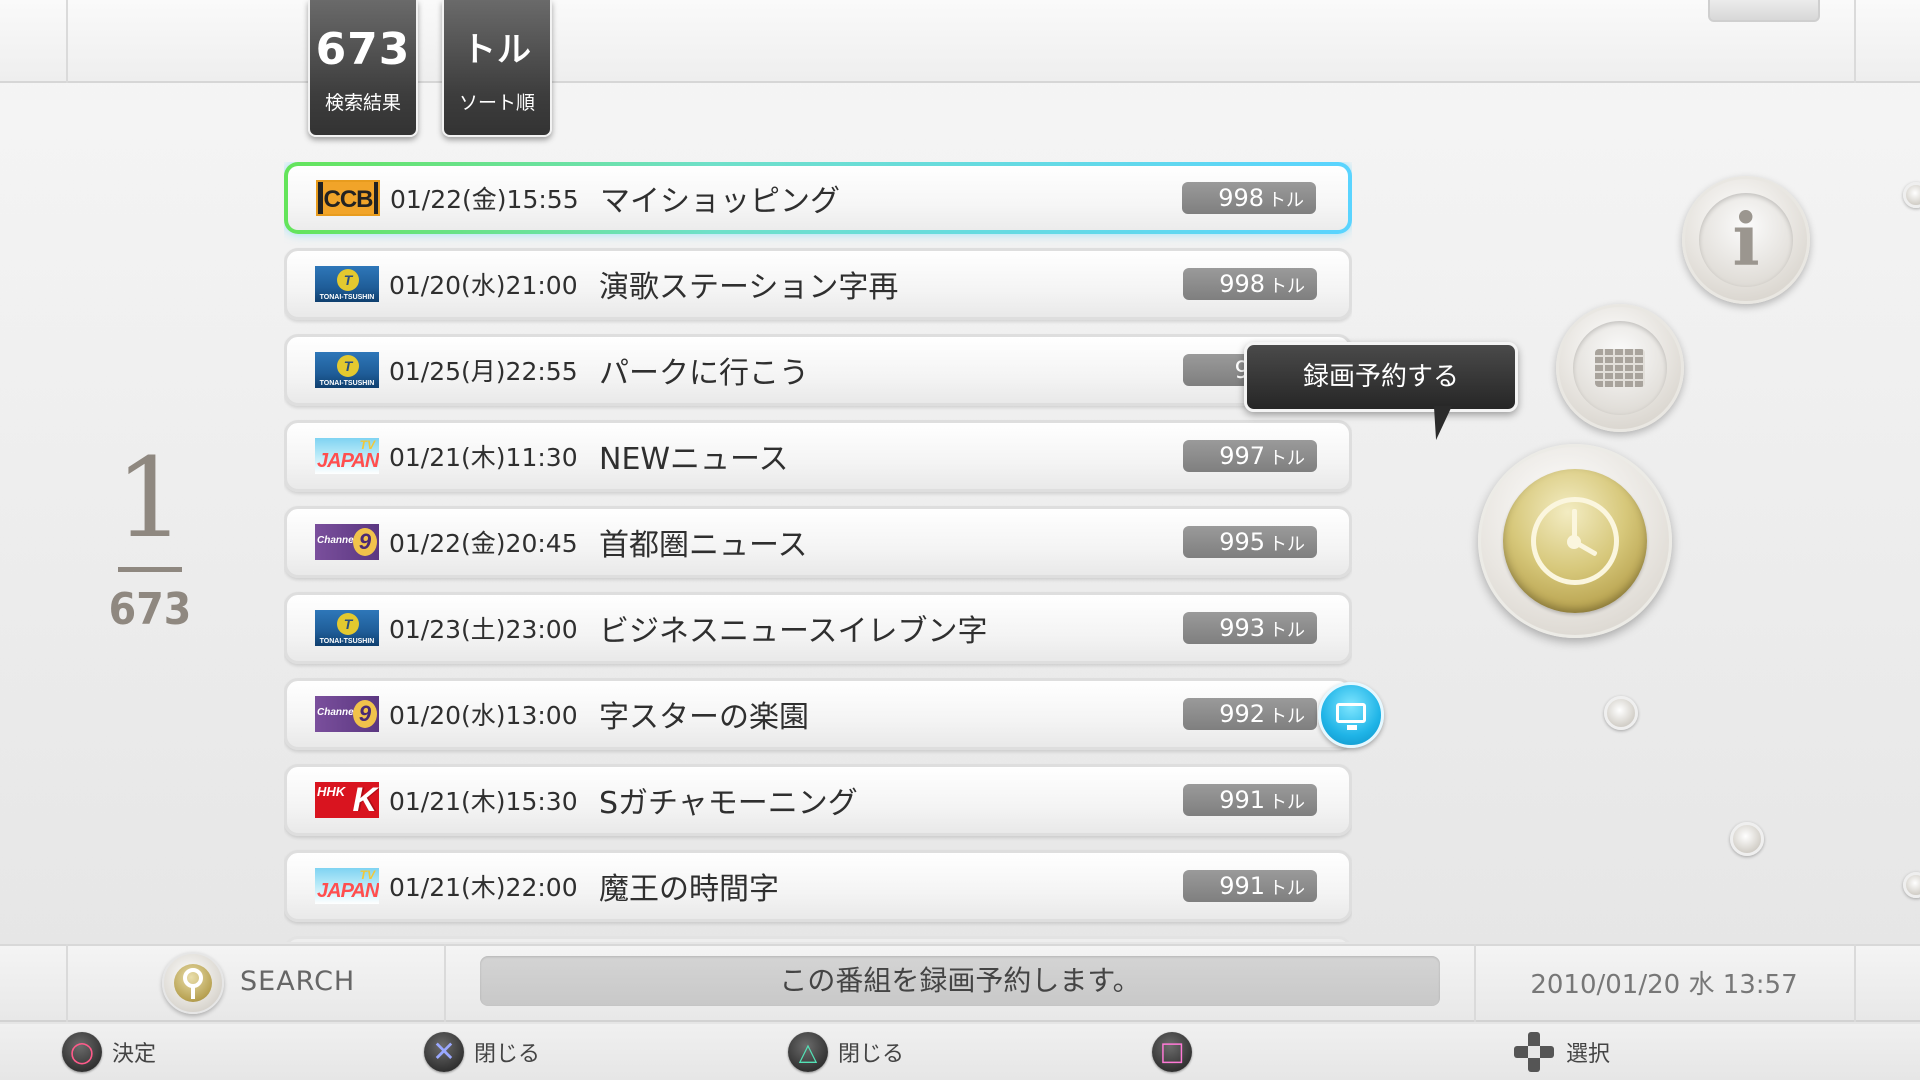 The image size is (1920, 1080). I want to click on hint-close-cross: ✕ 閉じる, so click(482, 1052).